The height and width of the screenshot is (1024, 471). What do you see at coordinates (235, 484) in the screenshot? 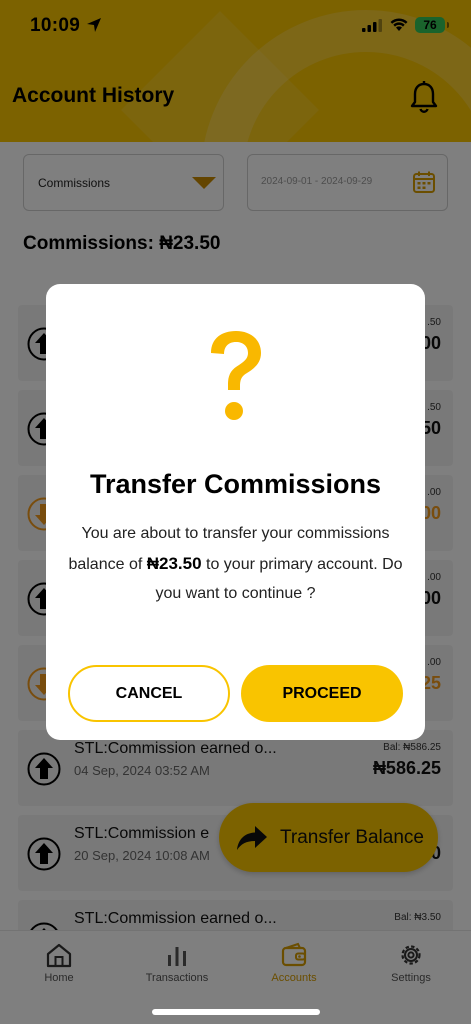
I see `dialog-title: Transfer Commissions` at bounding box center [235, 484].